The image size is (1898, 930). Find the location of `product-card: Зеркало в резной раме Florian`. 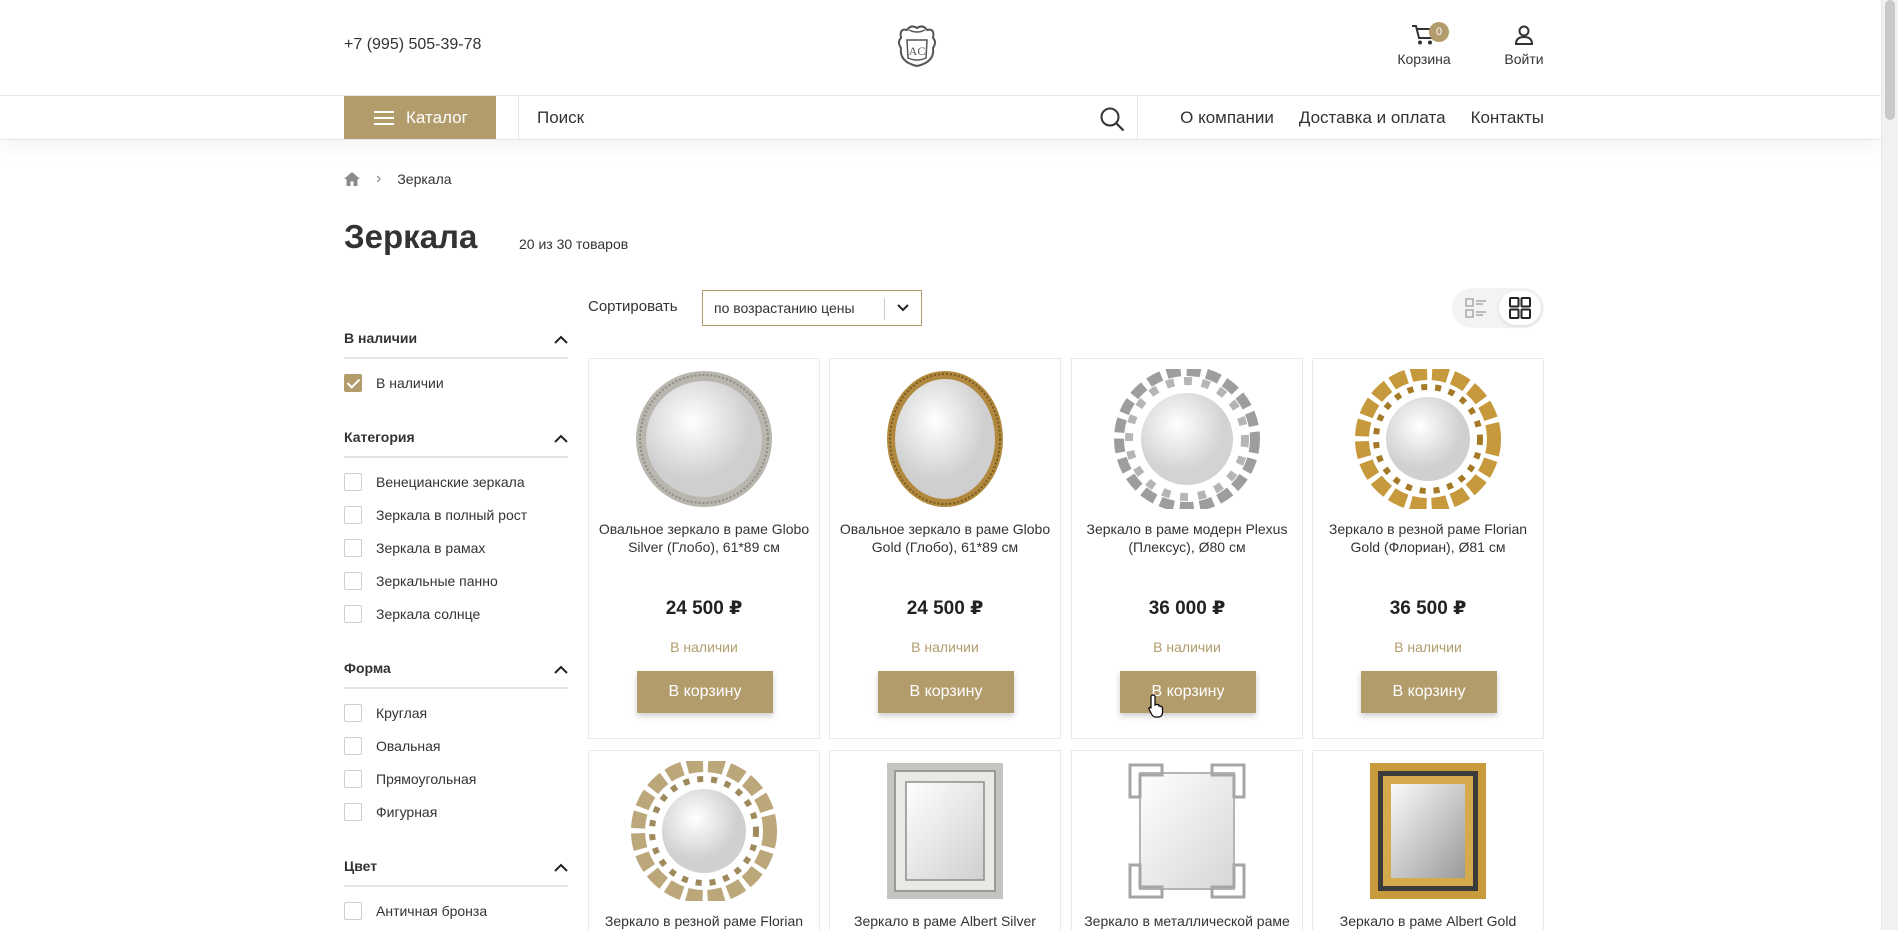

product-card: Зеркало в резной раме Florian is located at coordinates (704, 840).